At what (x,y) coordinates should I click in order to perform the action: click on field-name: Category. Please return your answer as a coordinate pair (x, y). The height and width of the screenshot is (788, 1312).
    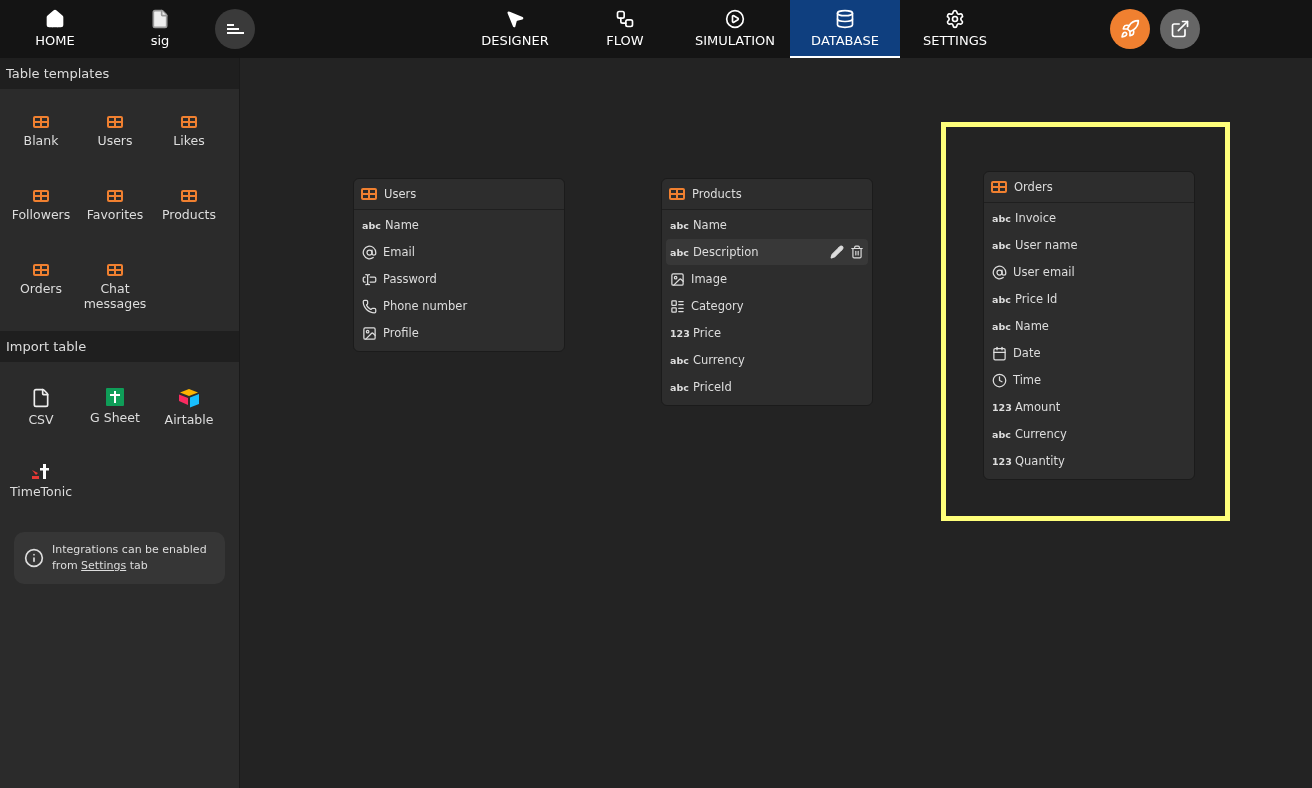
    Looking at the image, I should click on (718, 306).